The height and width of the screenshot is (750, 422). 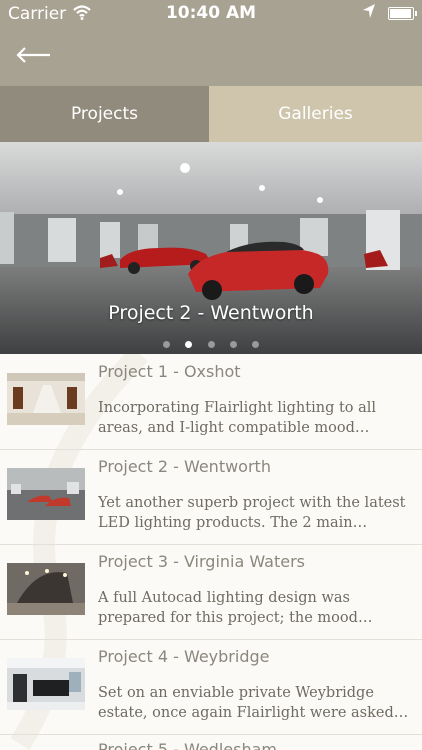 I want to click on page-indicator, so click(x=211, y=342).